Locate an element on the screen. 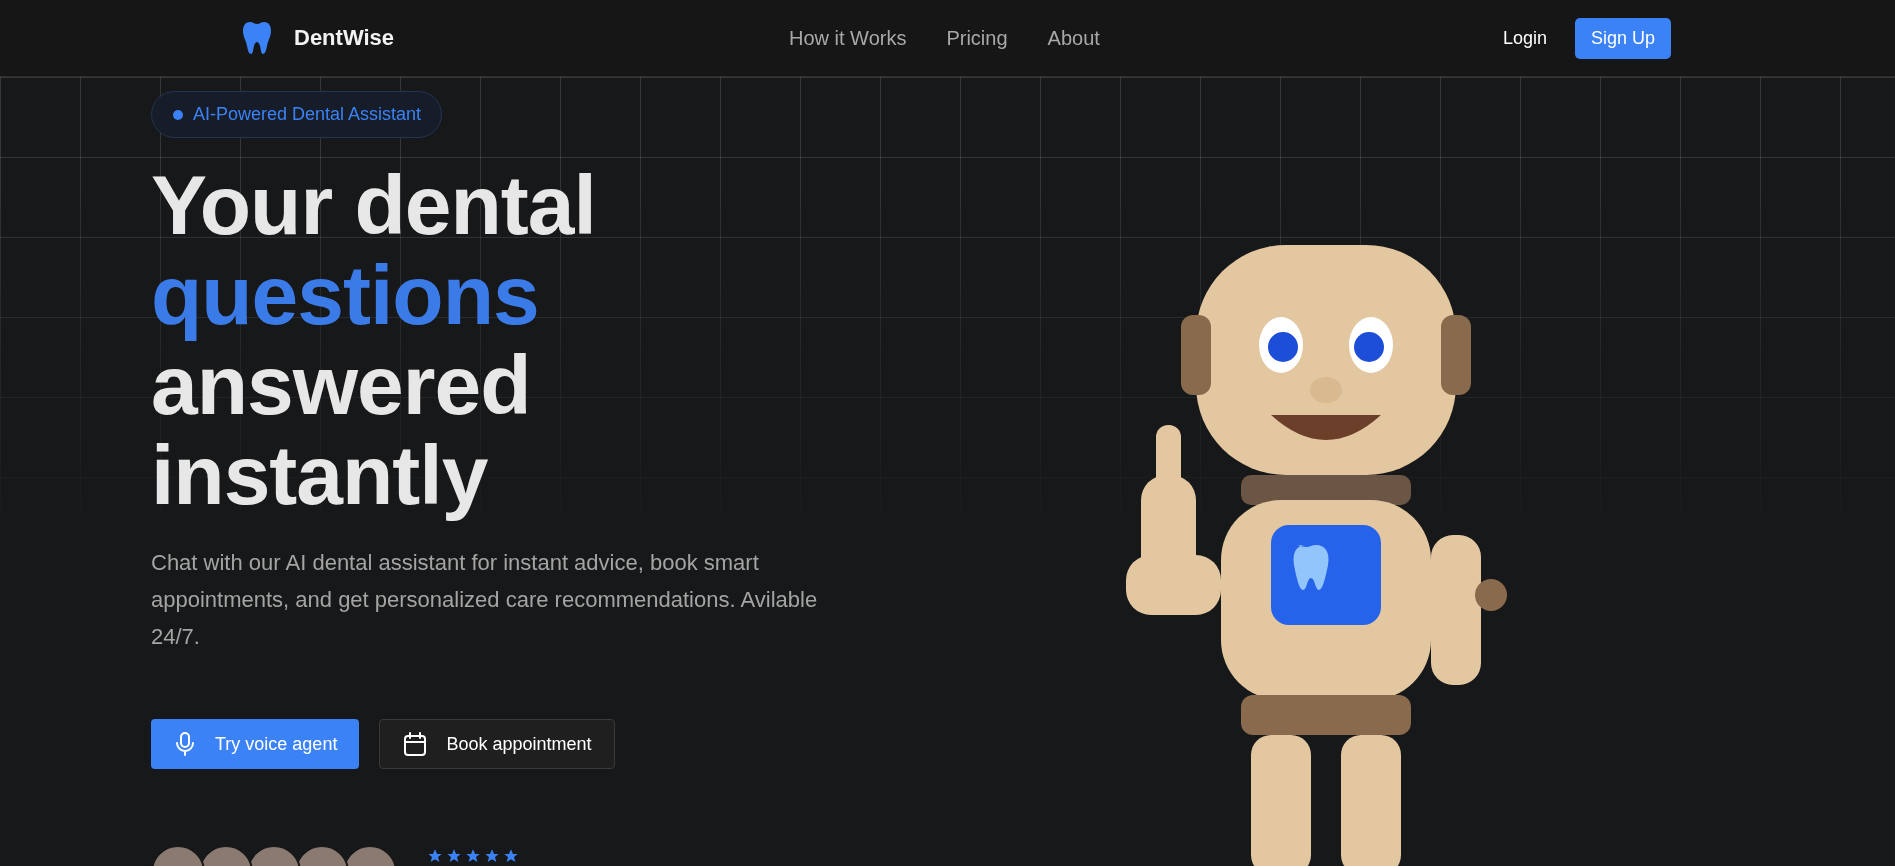 The width and height of the screenshot is (1895, 866). calendar-icon is located at coordinates (415, 744).